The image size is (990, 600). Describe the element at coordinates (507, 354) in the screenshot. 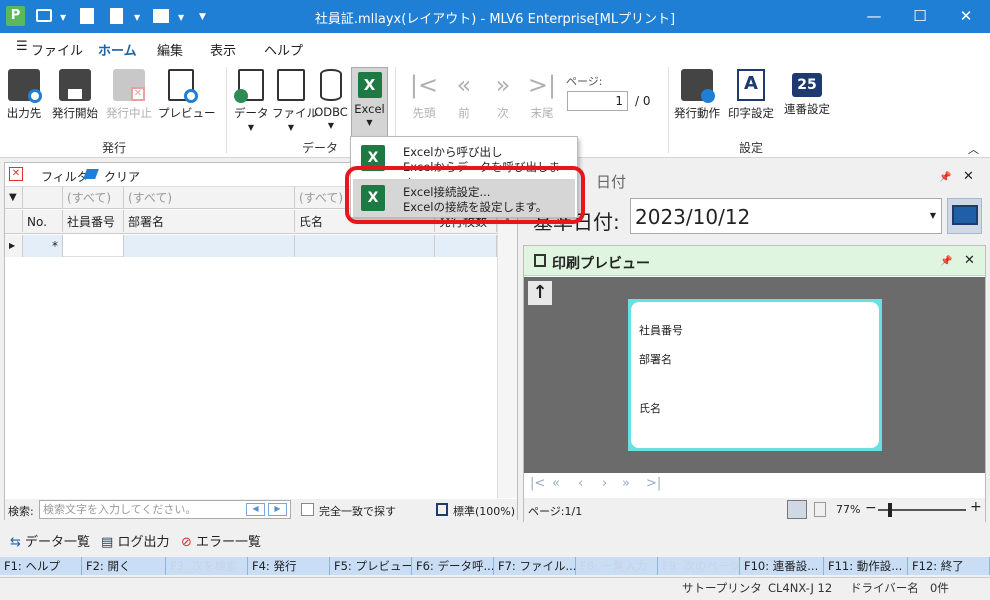

I see `vertical-scrollbar: ▲` at that location.